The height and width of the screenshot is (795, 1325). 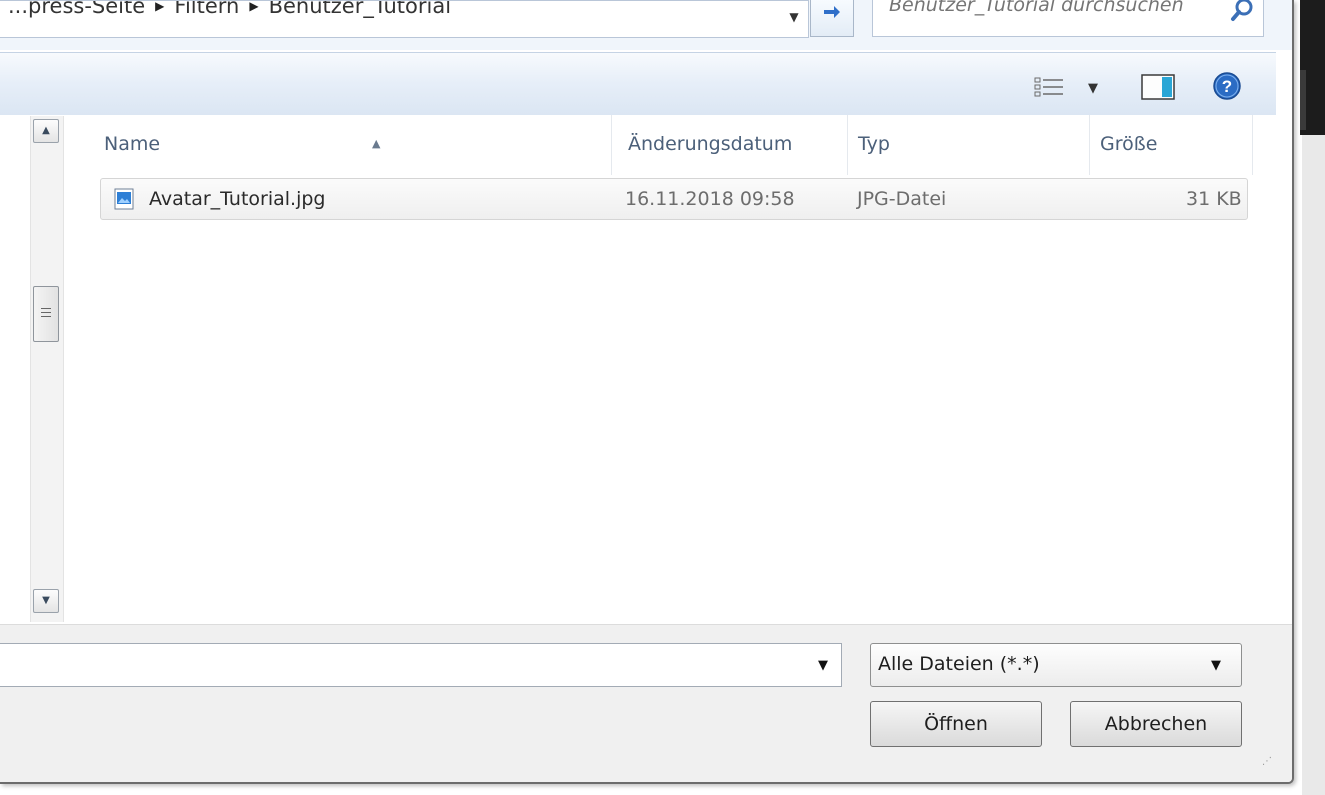 What do you see at coordinates (1267, 761) in the screenshot?
I see `resize-grip-icon: ⋰` at bounding box center [1267, 761].